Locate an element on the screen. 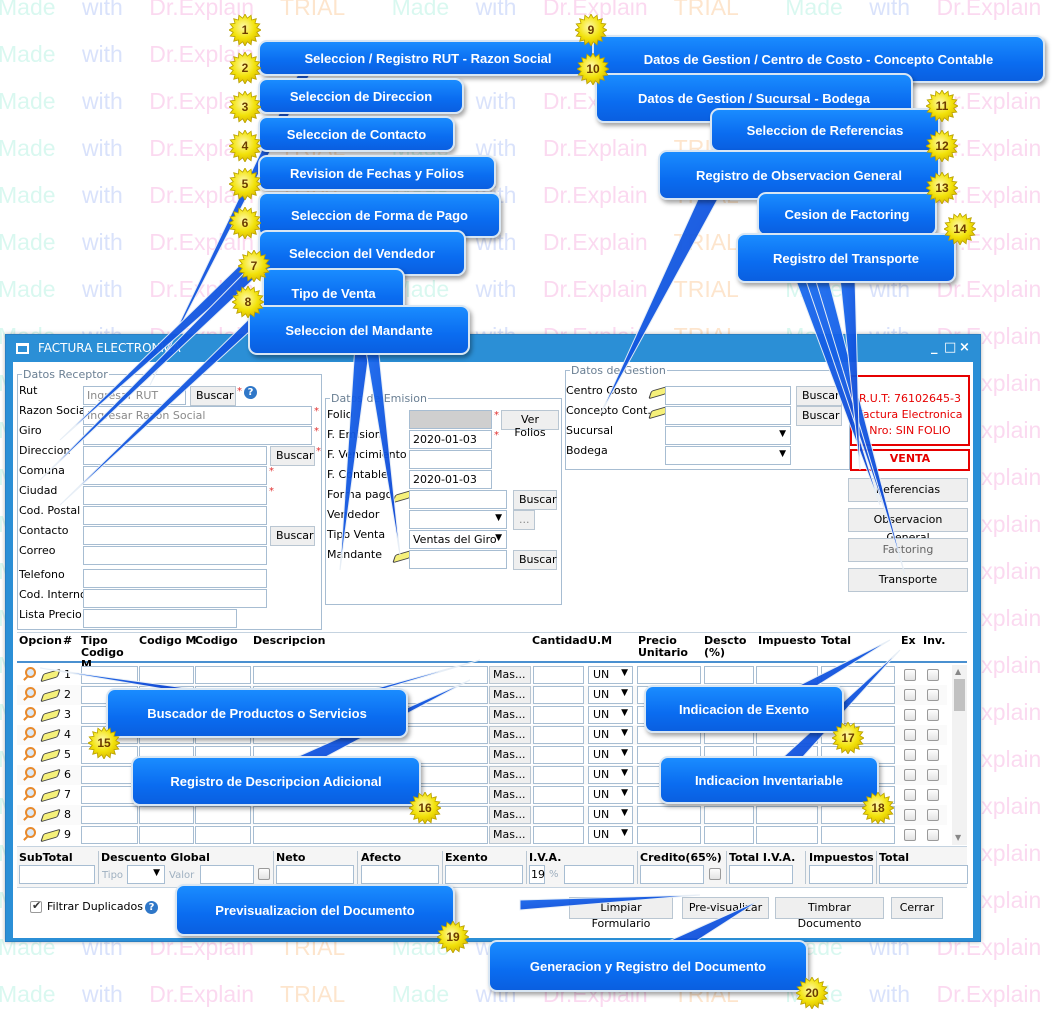  vendedor-select: ▼ is located at coordinates (458, 519).